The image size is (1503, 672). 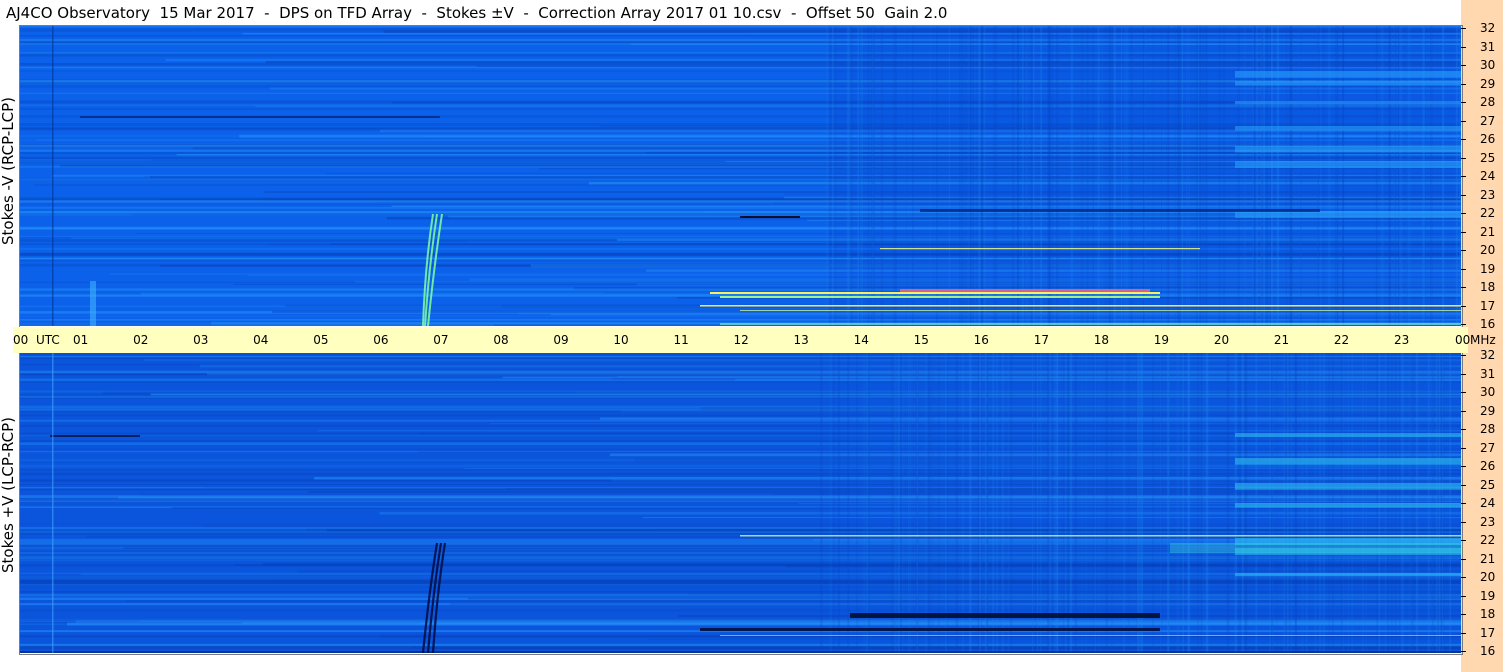 What do you see at coordinates (261, 340) in the screenshot?
I see `time-tick-label: 04` at bounding box center [261, 340].